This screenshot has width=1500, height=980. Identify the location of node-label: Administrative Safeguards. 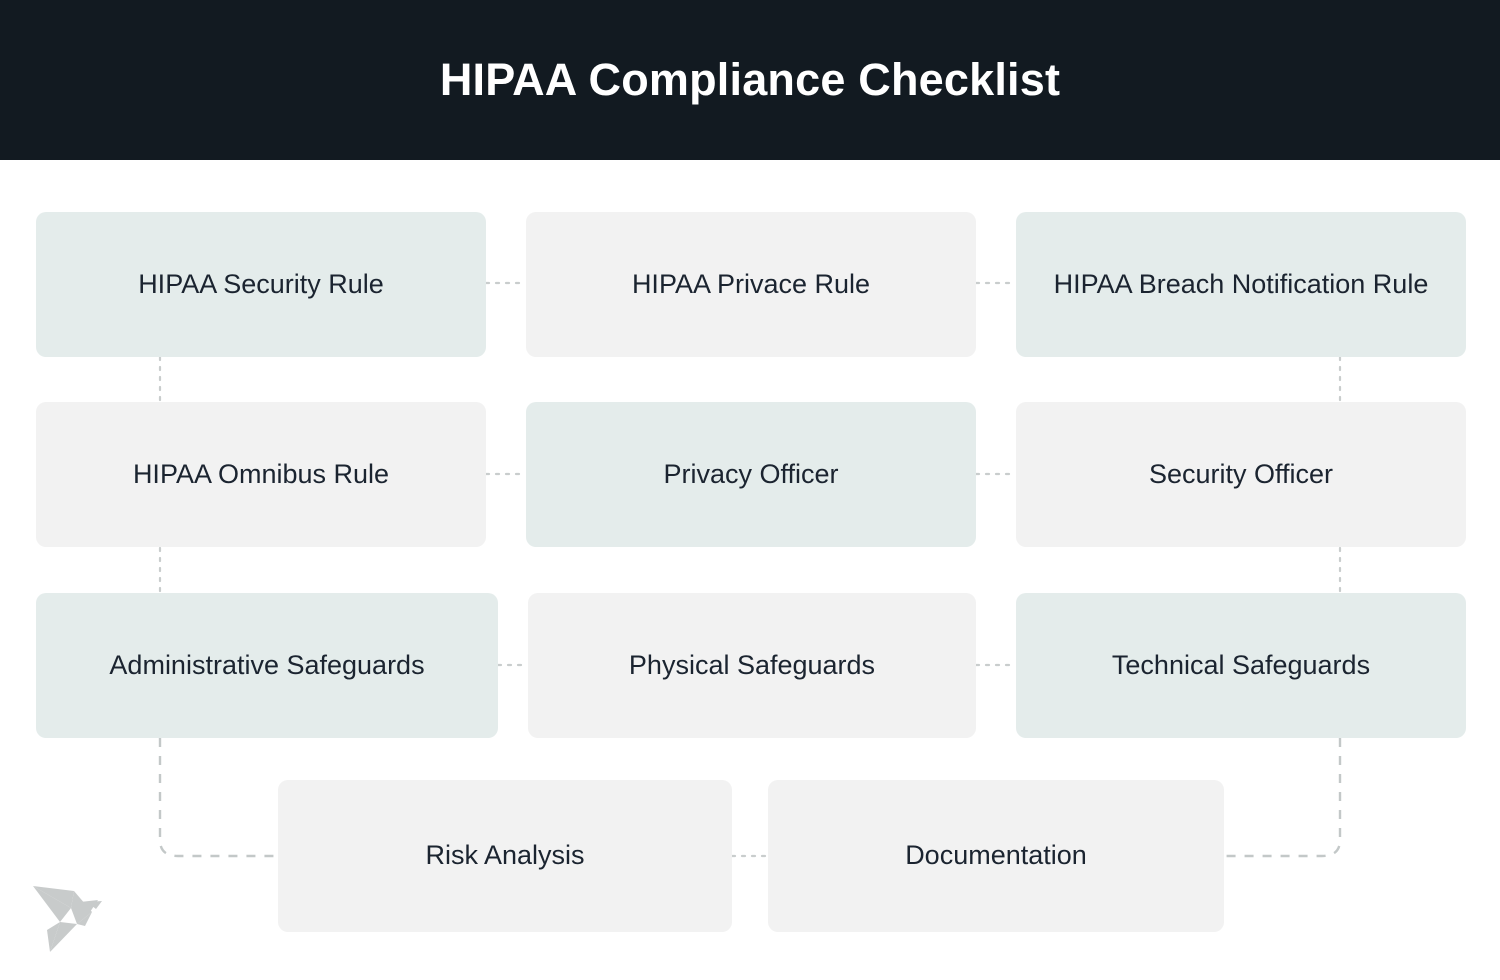
(267, 664).